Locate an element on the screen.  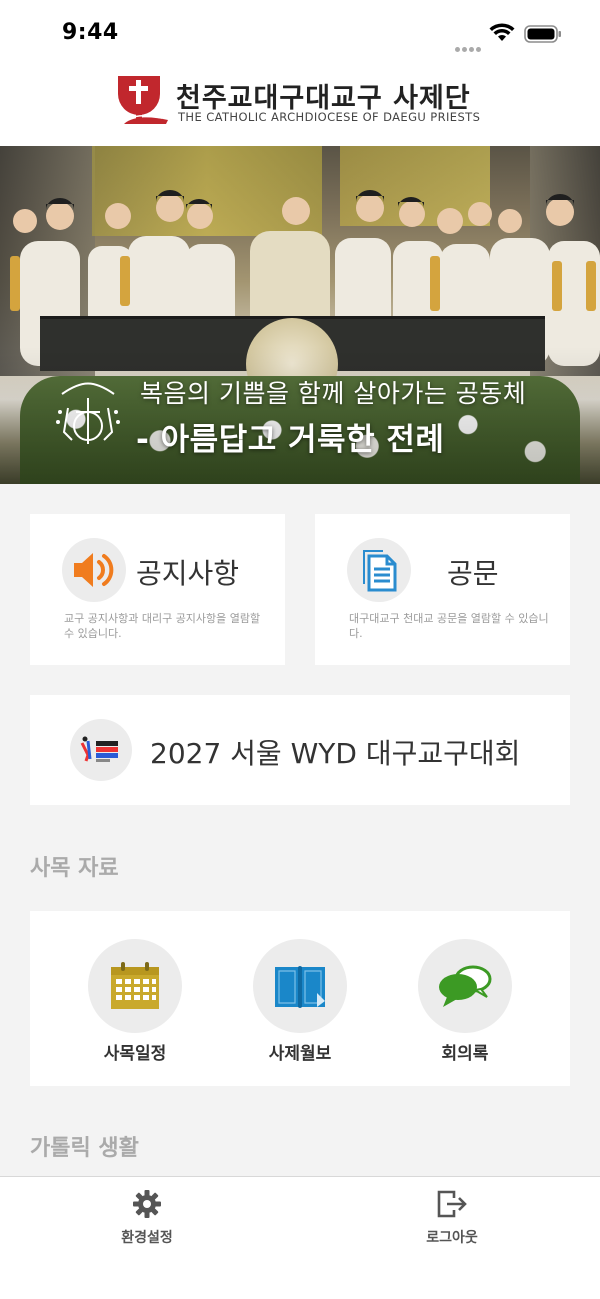
wyd-logo-icon is located at coordinates (99, 749).